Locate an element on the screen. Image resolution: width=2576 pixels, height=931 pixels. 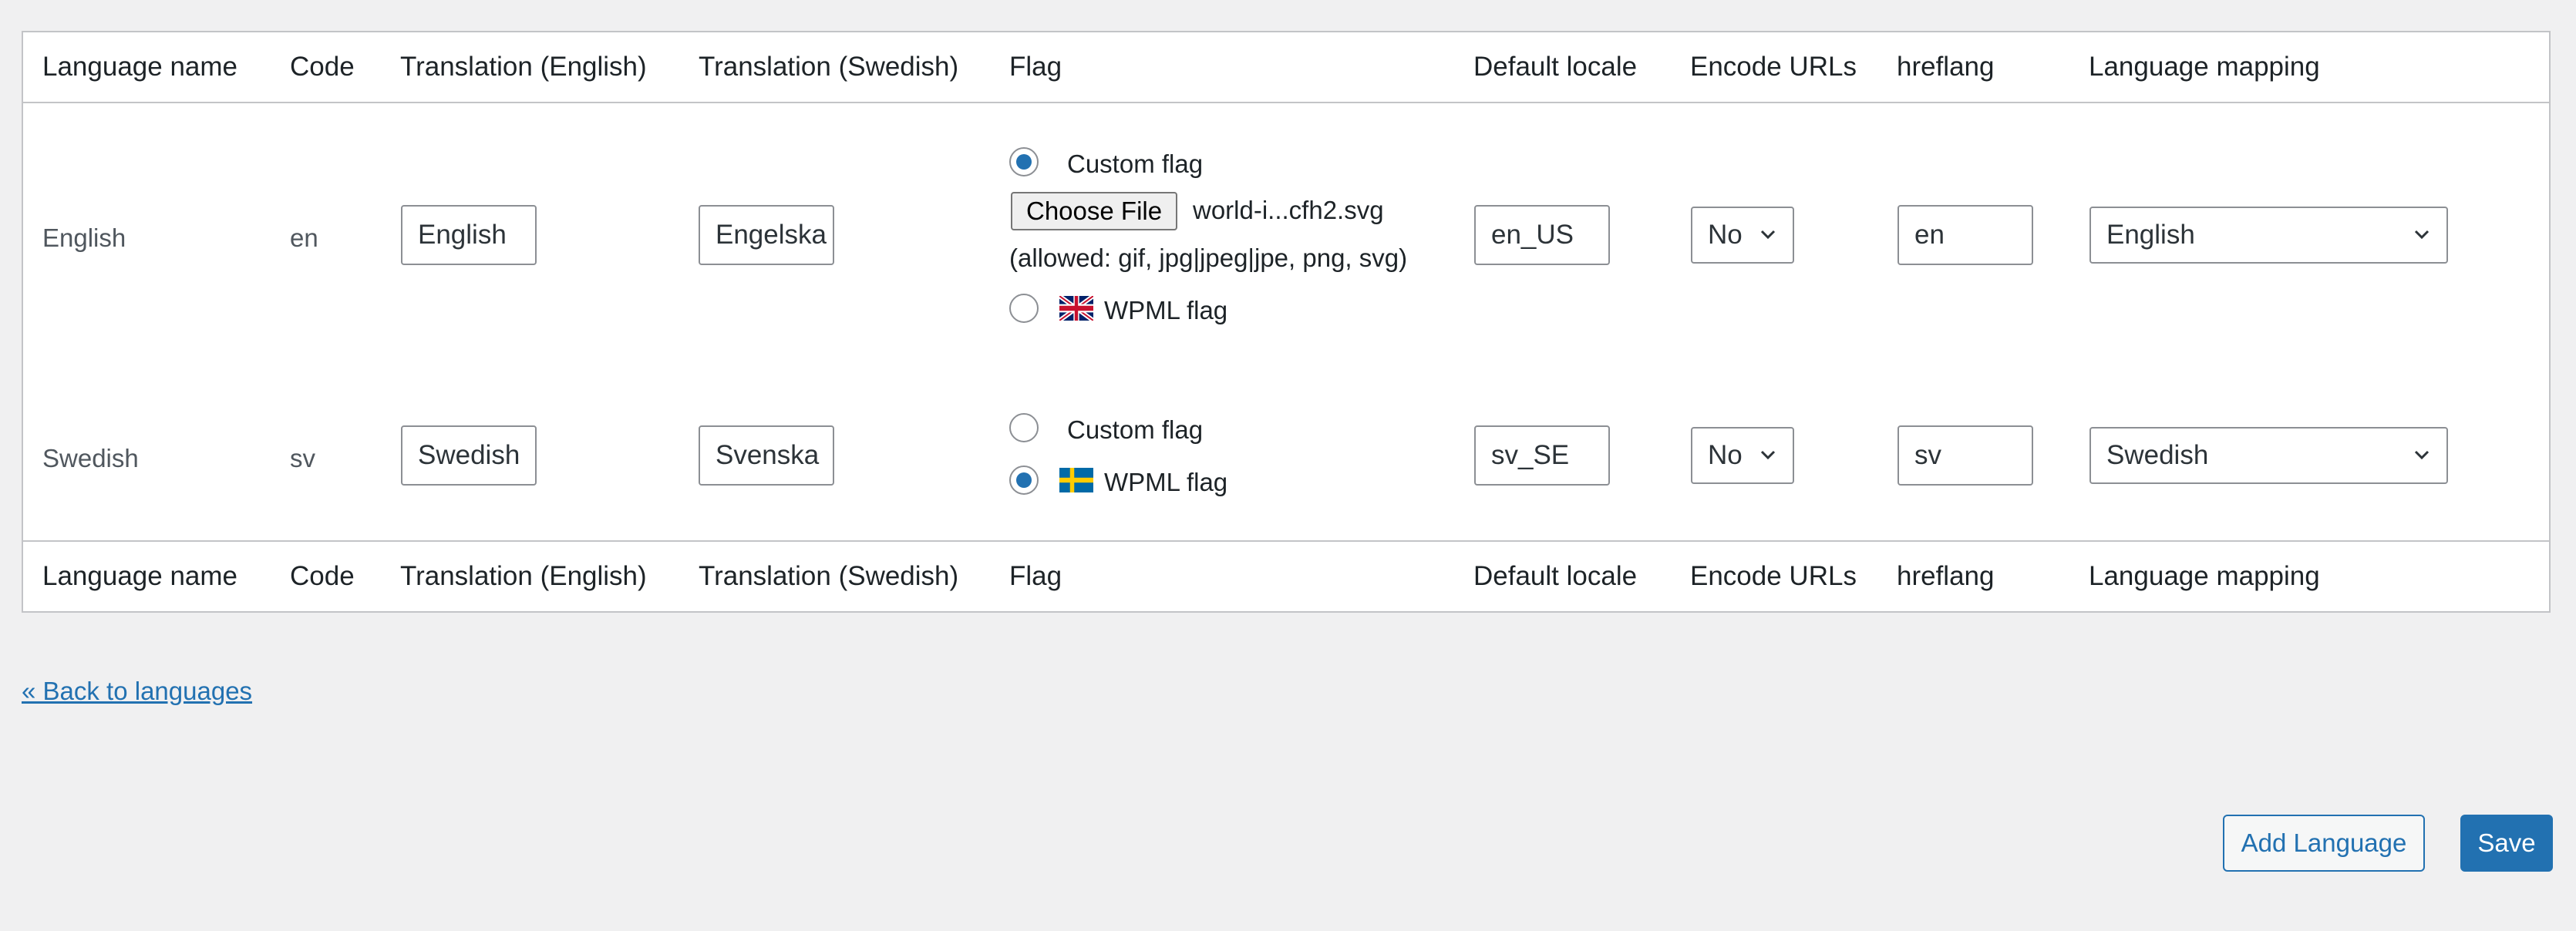
add-language-button: Add Language is located at coordinates (2324, 843).